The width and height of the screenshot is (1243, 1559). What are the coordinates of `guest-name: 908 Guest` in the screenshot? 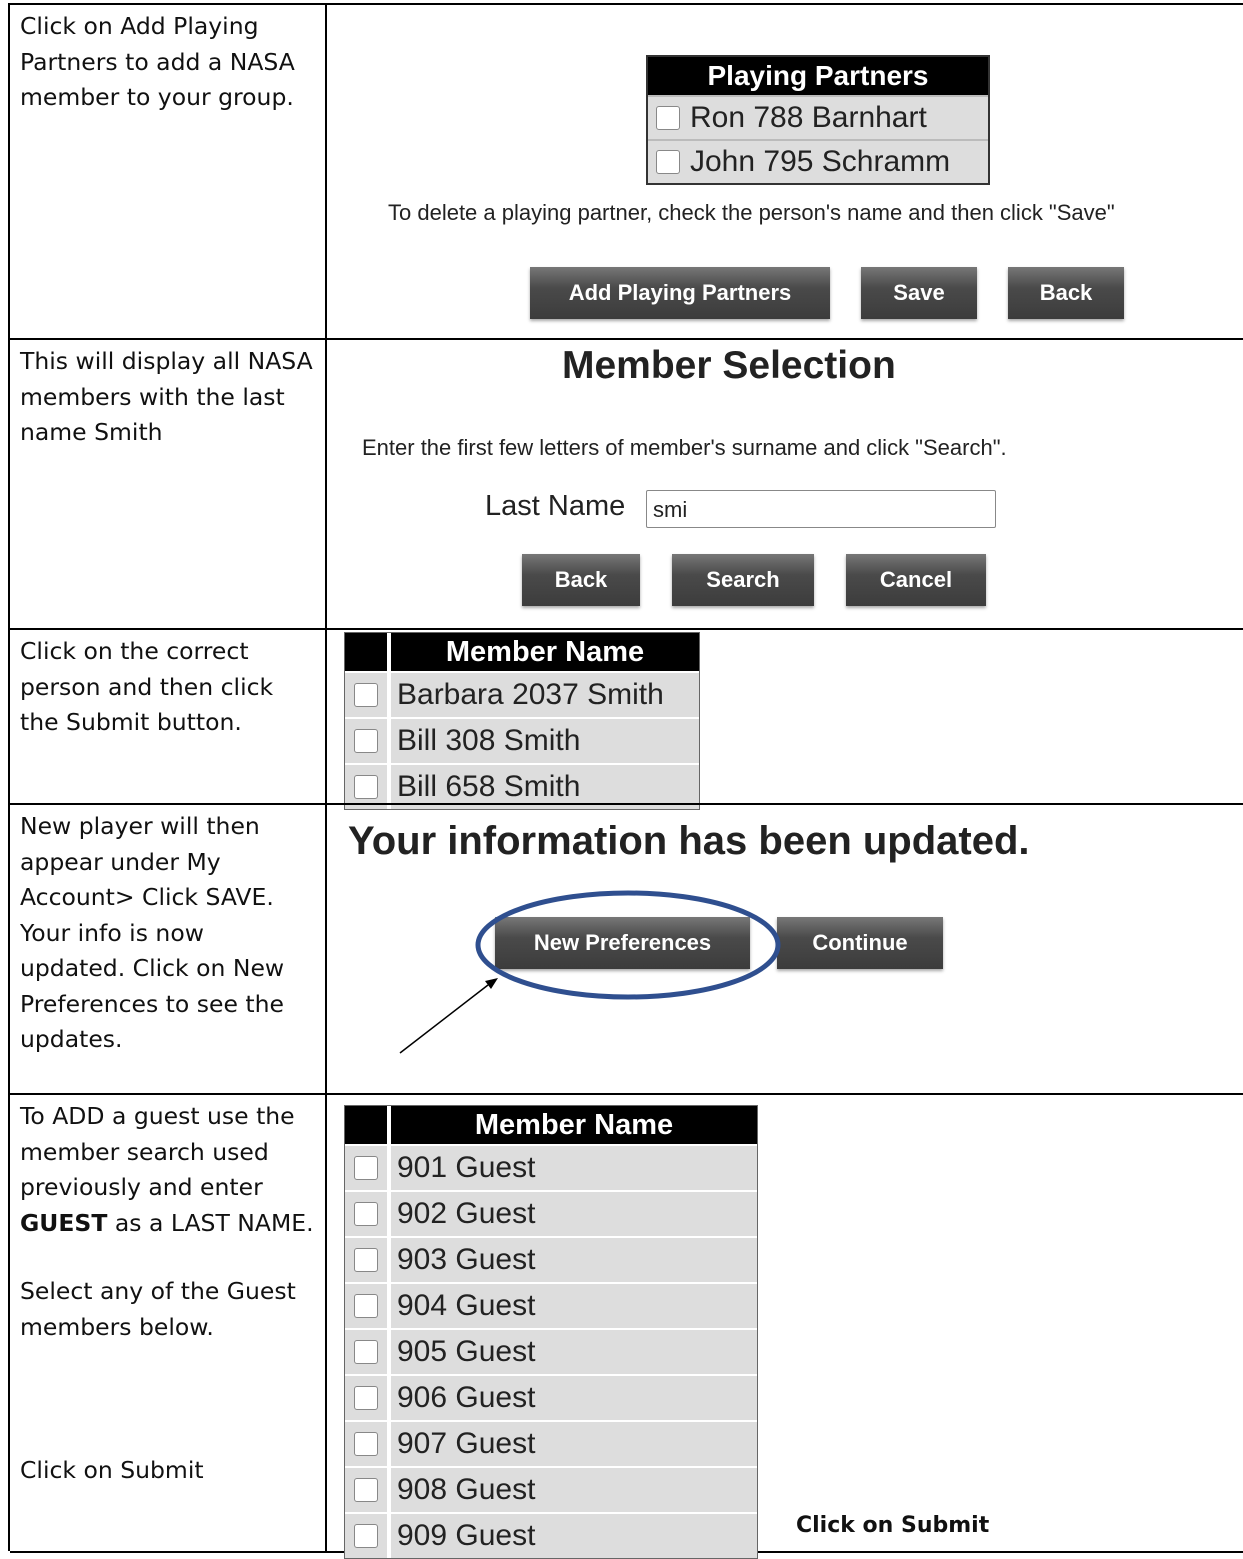 It's located at (574, 1490).